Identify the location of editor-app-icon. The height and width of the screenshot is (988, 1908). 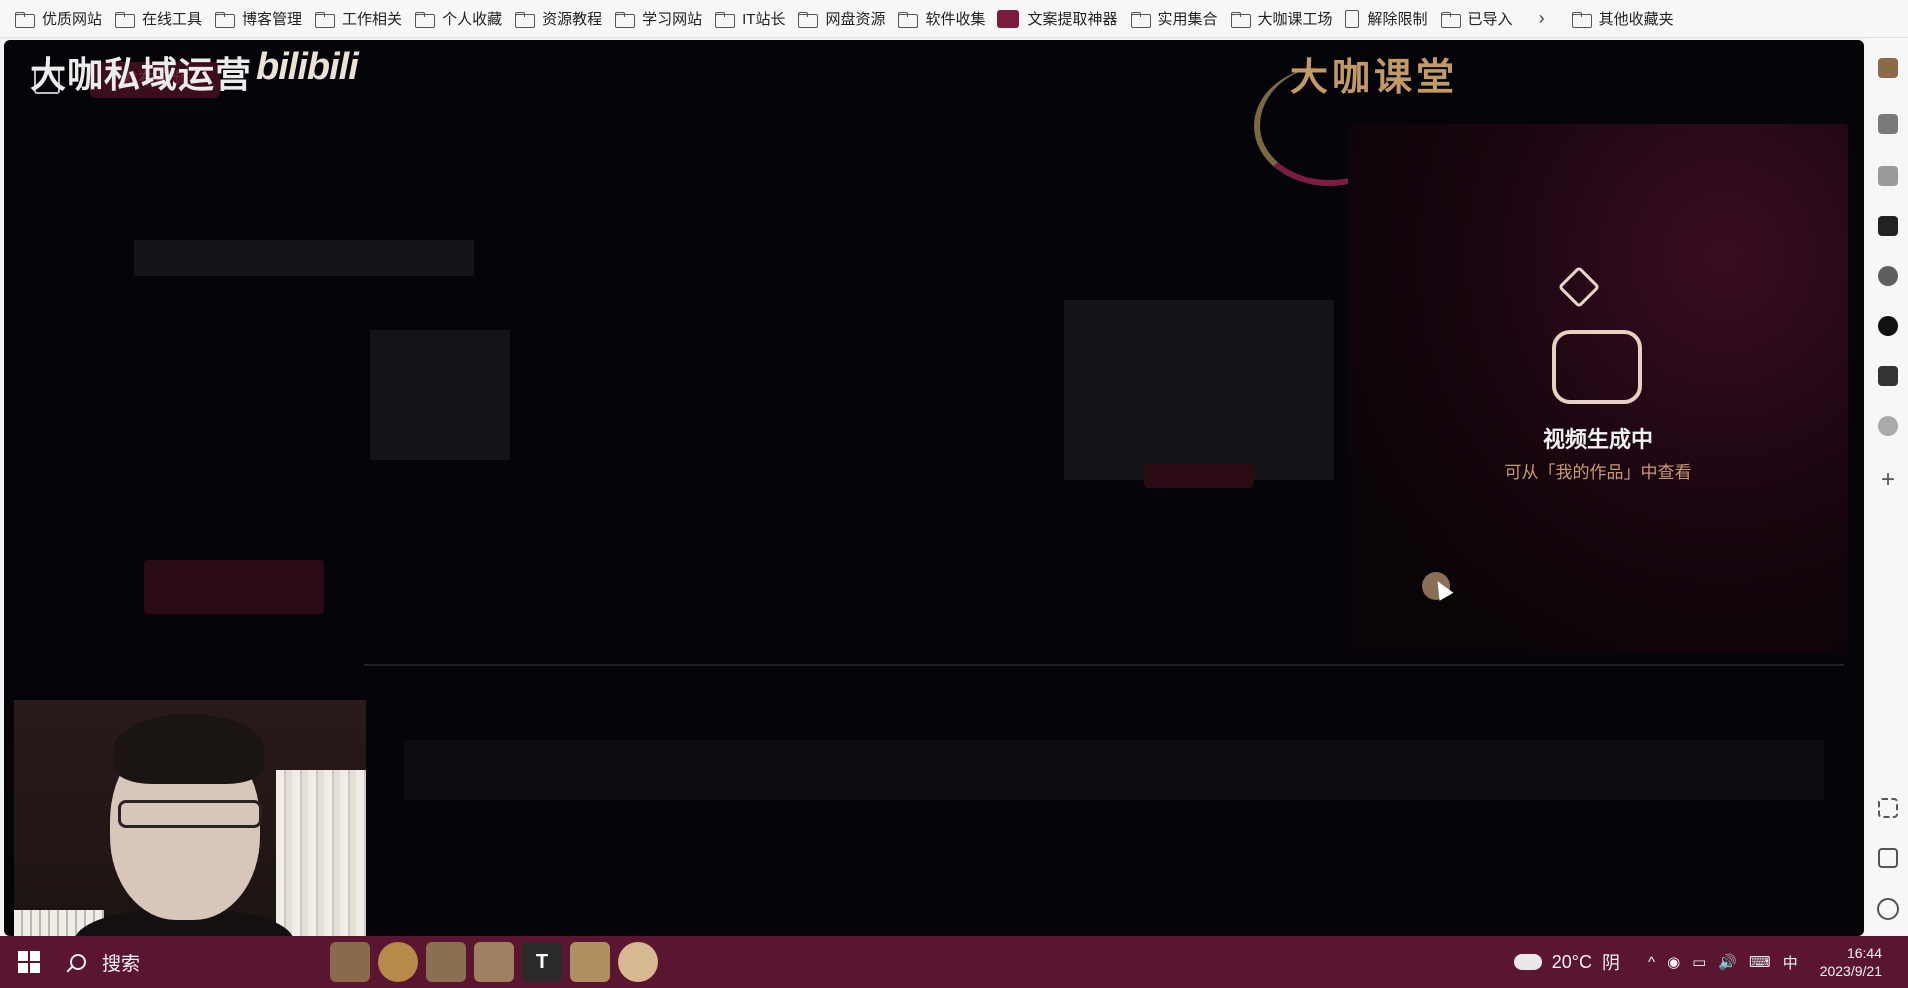
(494, 962).